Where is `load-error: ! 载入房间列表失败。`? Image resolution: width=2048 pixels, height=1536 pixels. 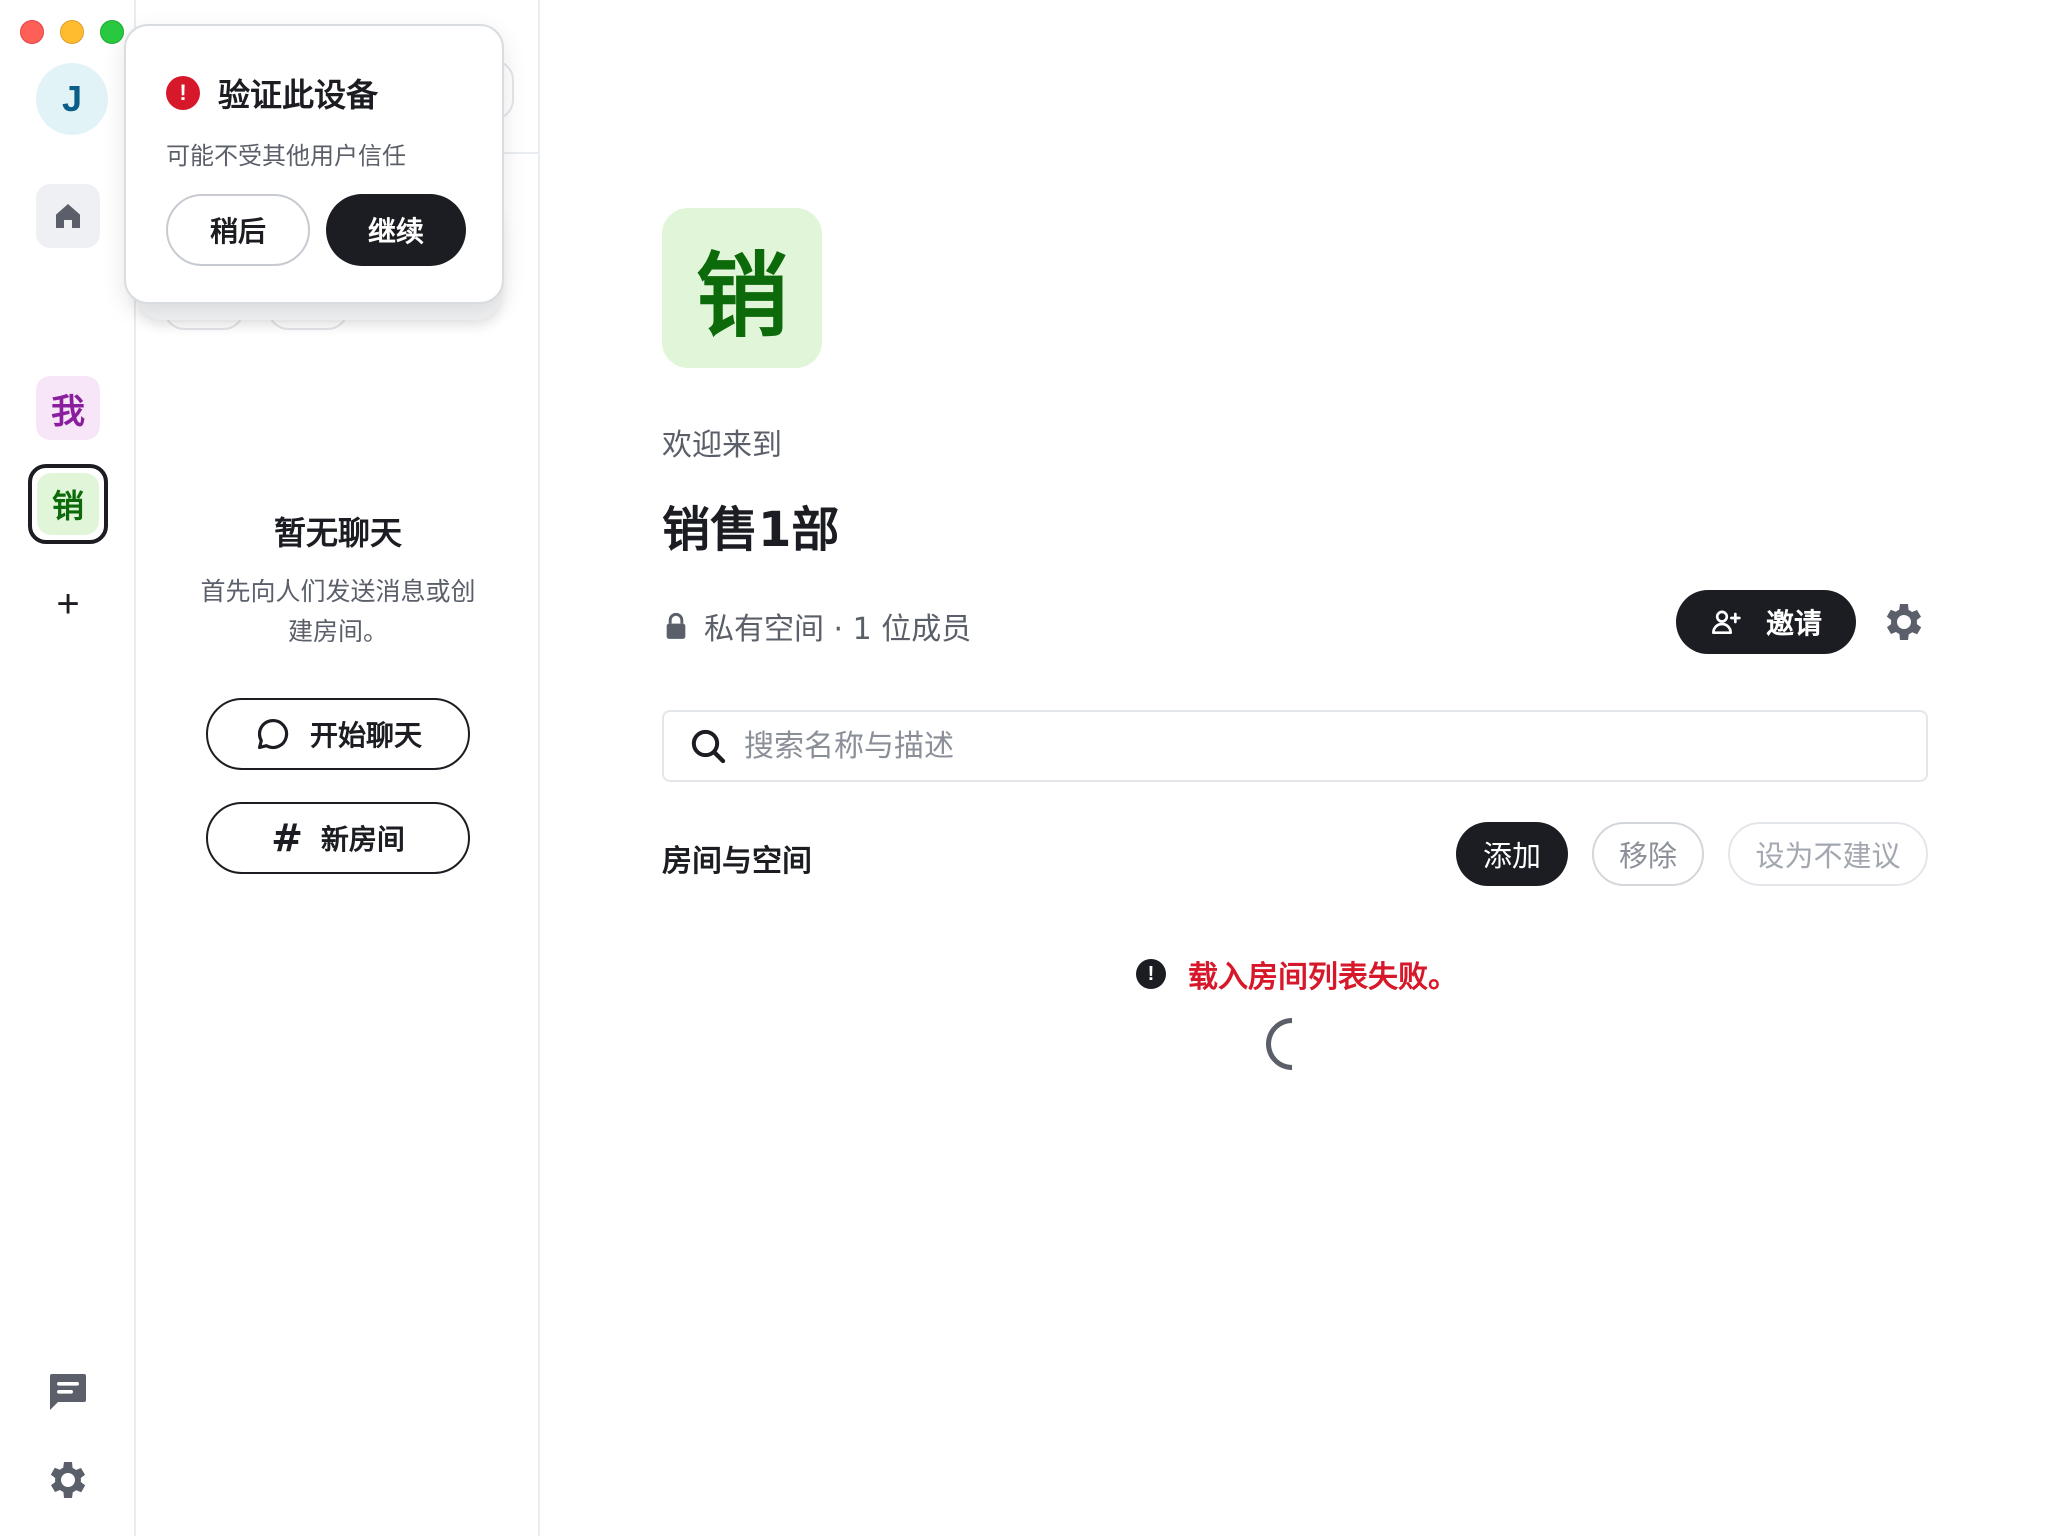
load-error: ! 载入房间列表失败。 is located at coordinates (1297, 974).